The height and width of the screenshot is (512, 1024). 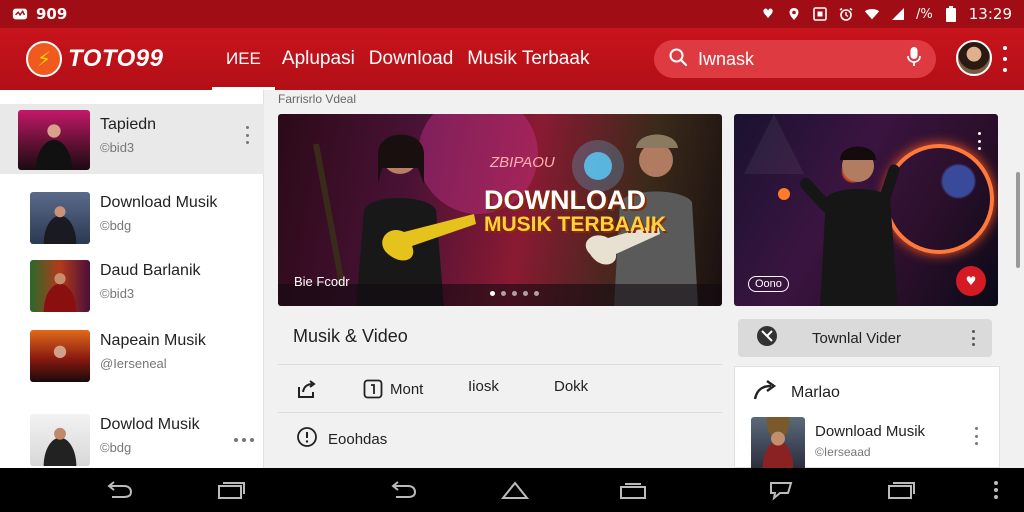 What do you see at coordinates (322, 281) in the screenshot?
I see `hero-caption: Bie Fcodr` at bounding box center [322, 281].